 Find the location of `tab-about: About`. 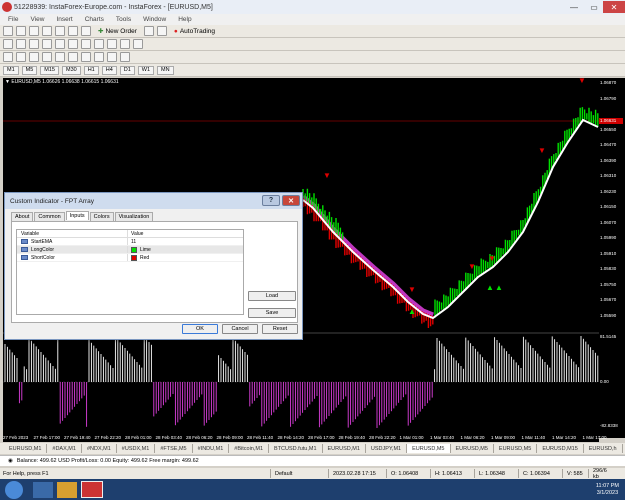

tab-about: About is located at coordinates (22, 216).